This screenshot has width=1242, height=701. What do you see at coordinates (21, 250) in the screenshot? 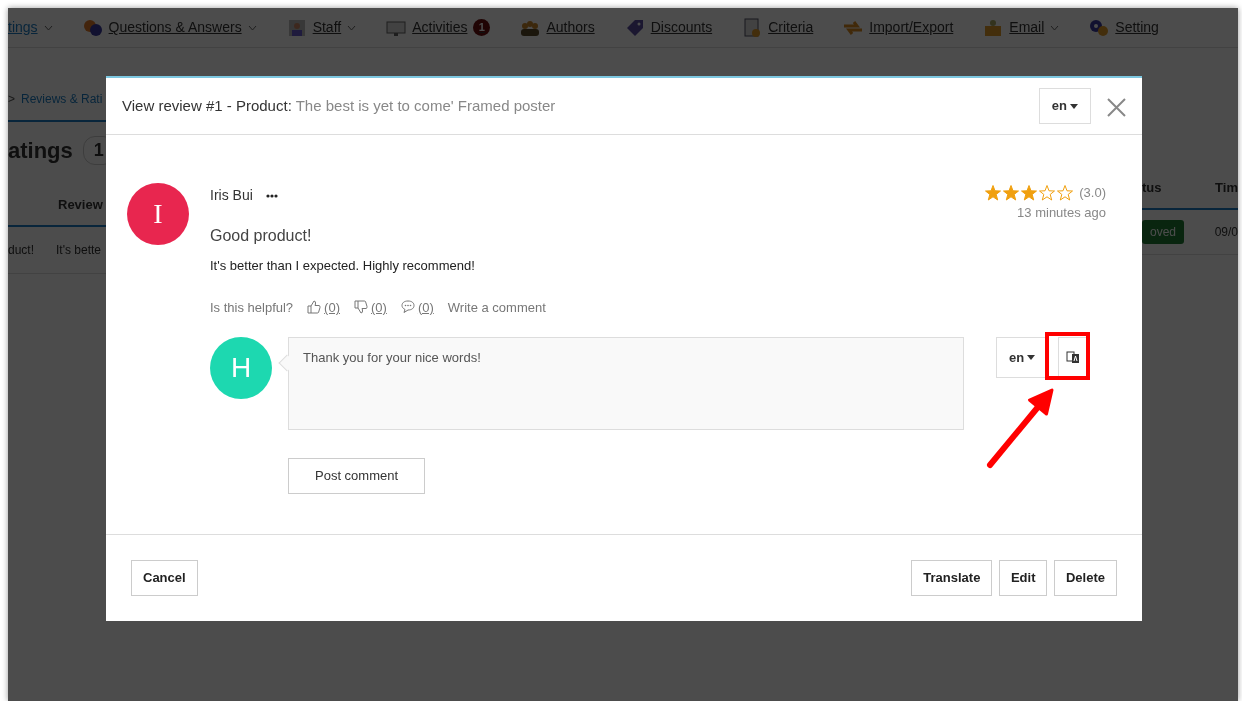
I see `table-cell-text: duct!` at bounding box center [21, 250].